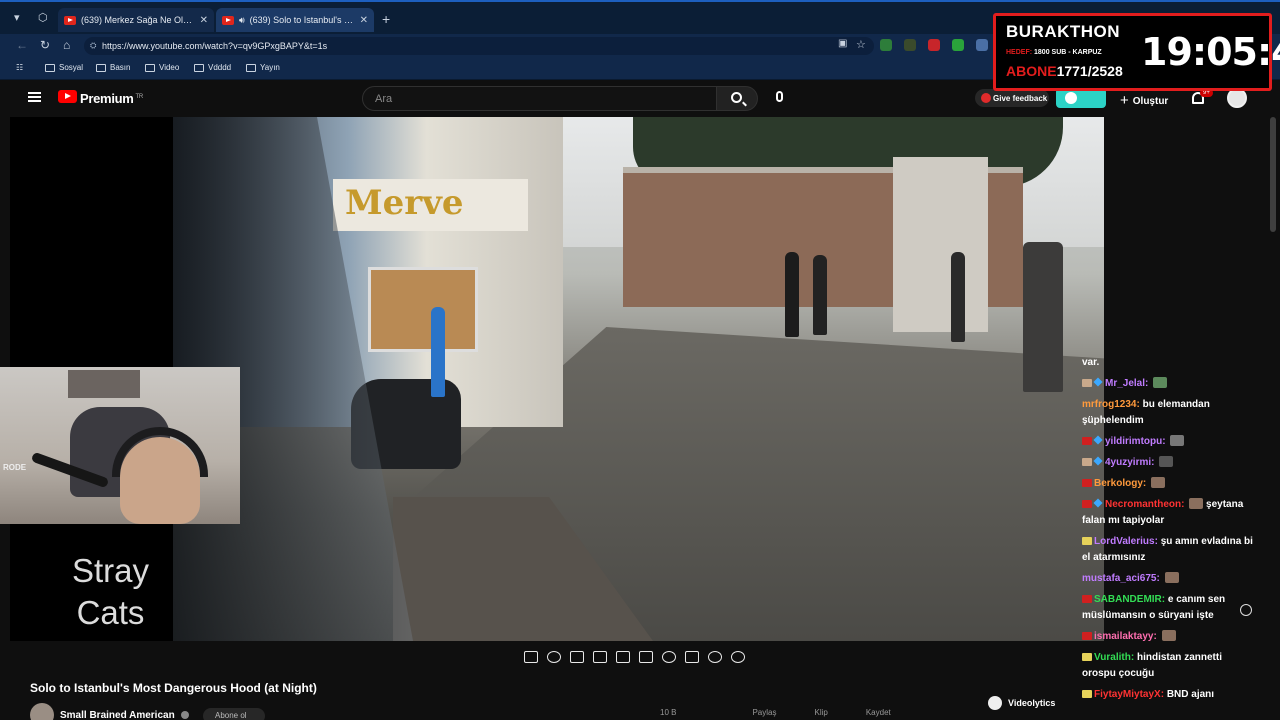 Image resolution: width=1280 pixels, height=720 pixels. What do you see at coordinates (93, 46) in the screenshot?
I see `site-info-icon: ⛭` at bounding box center [93, 46].